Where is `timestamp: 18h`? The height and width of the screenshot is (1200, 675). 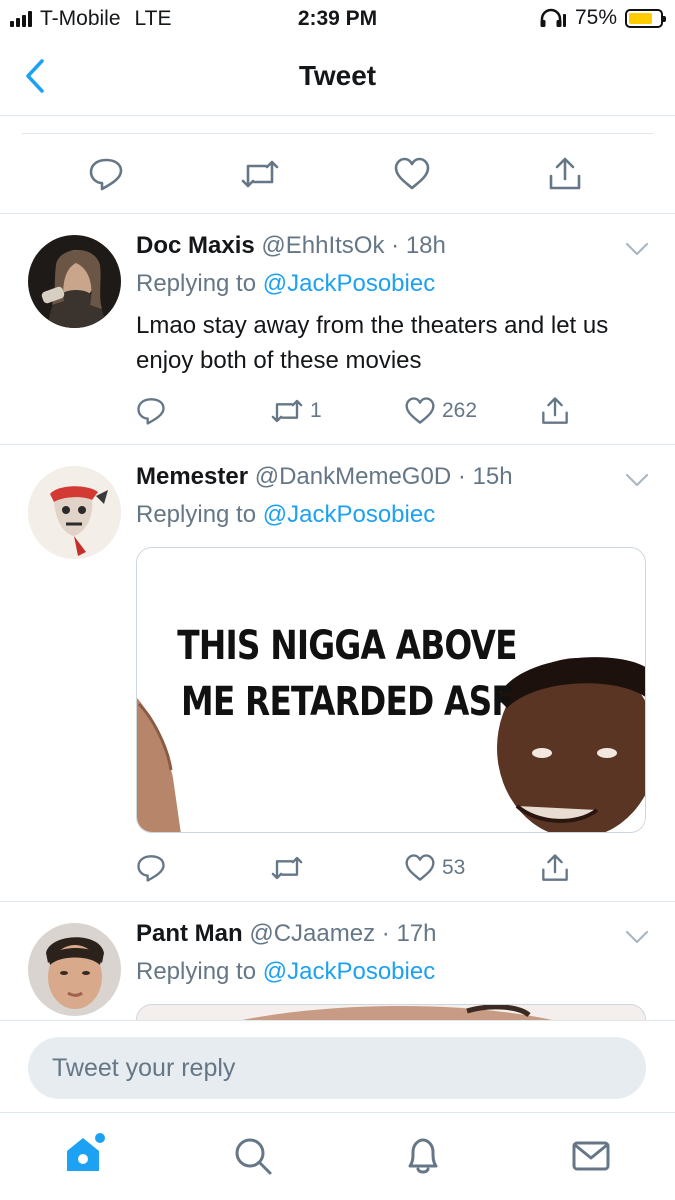
timestamp: 18h is located at coordinates (425, 245).